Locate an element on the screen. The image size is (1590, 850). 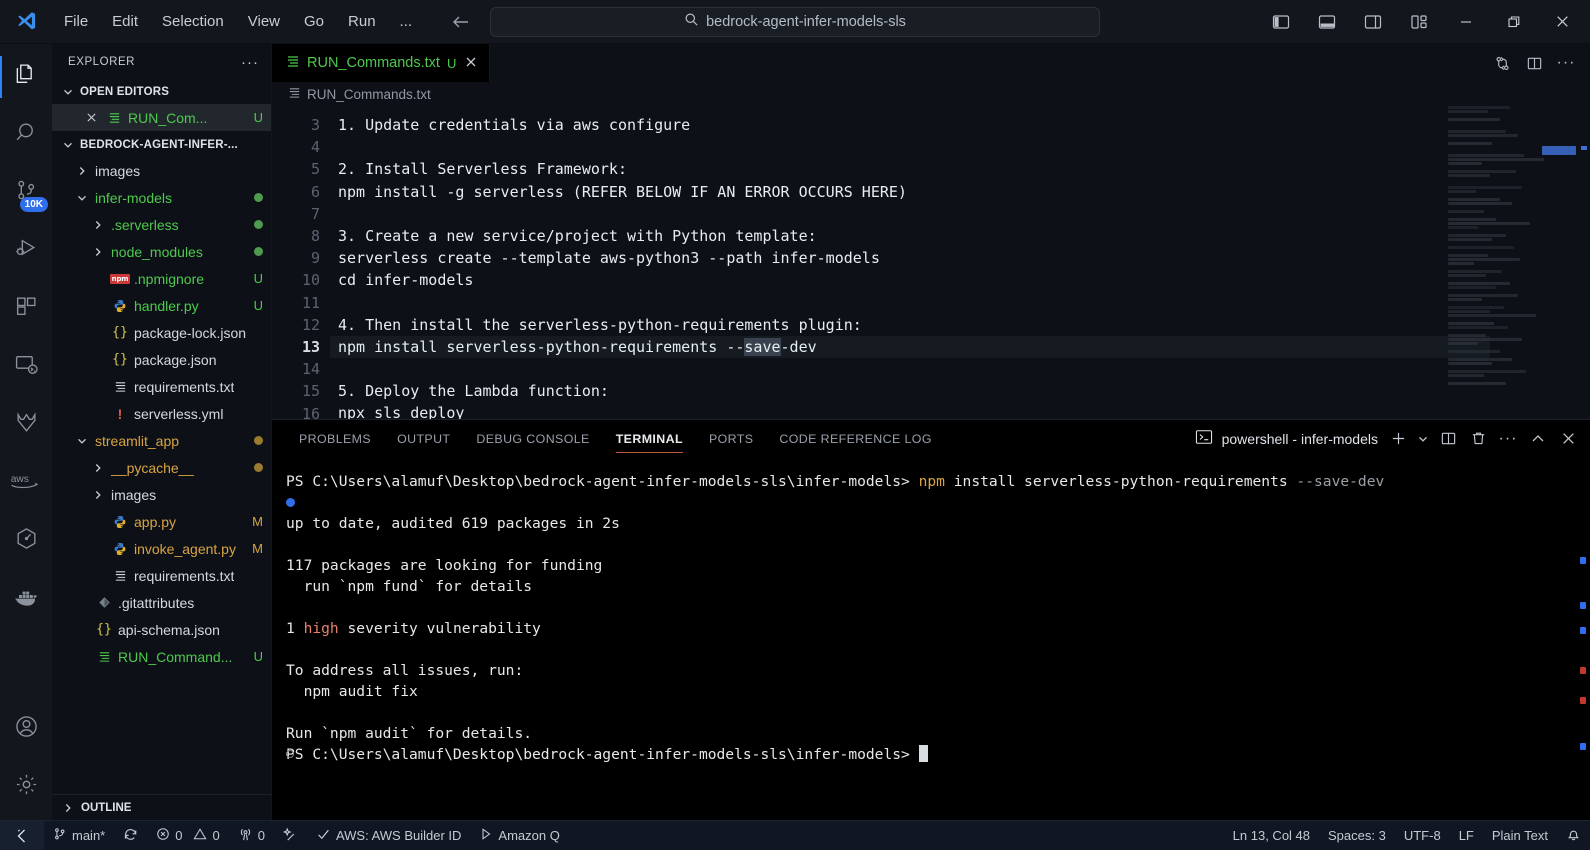
split-editor-icon is located at coordinates (1534, 63).